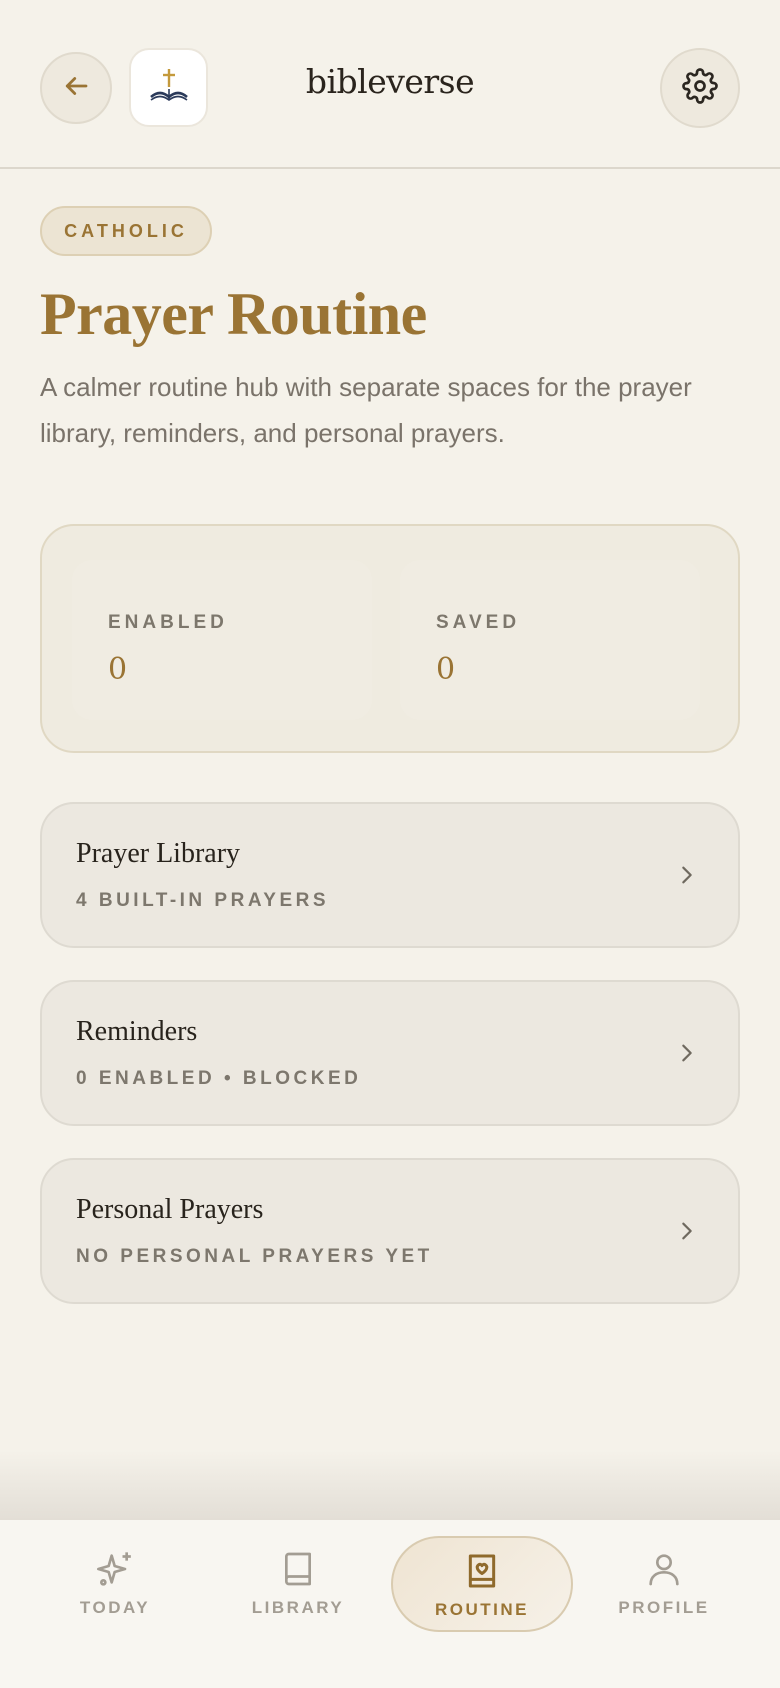 Image resolution: width=780 pixels, height=1688 pixels. What do you see at coordinates (233, 314) in the screenshot?
I see `page-title: Prayer Routine` at bounding box center [233, 314].